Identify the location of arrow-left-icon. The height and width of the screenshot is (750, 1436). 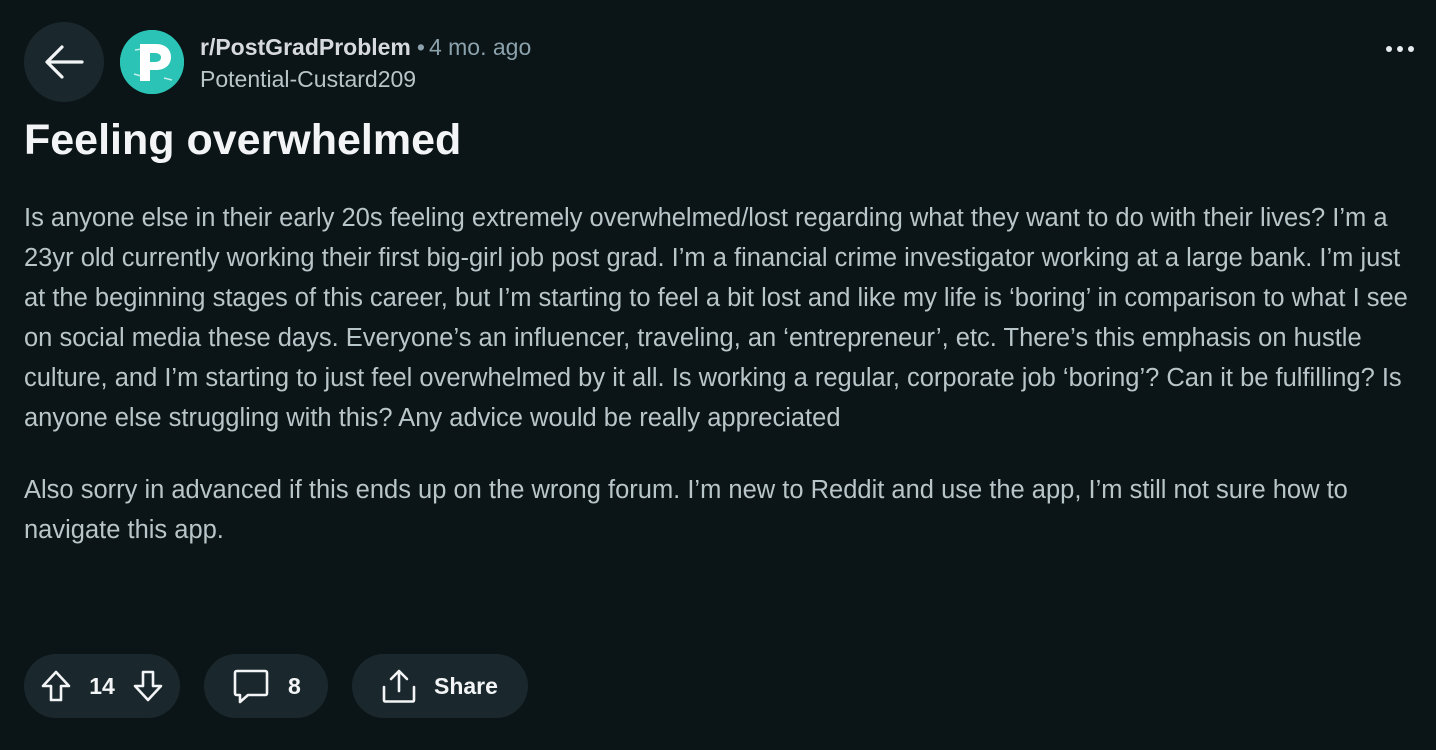
(64, 62).